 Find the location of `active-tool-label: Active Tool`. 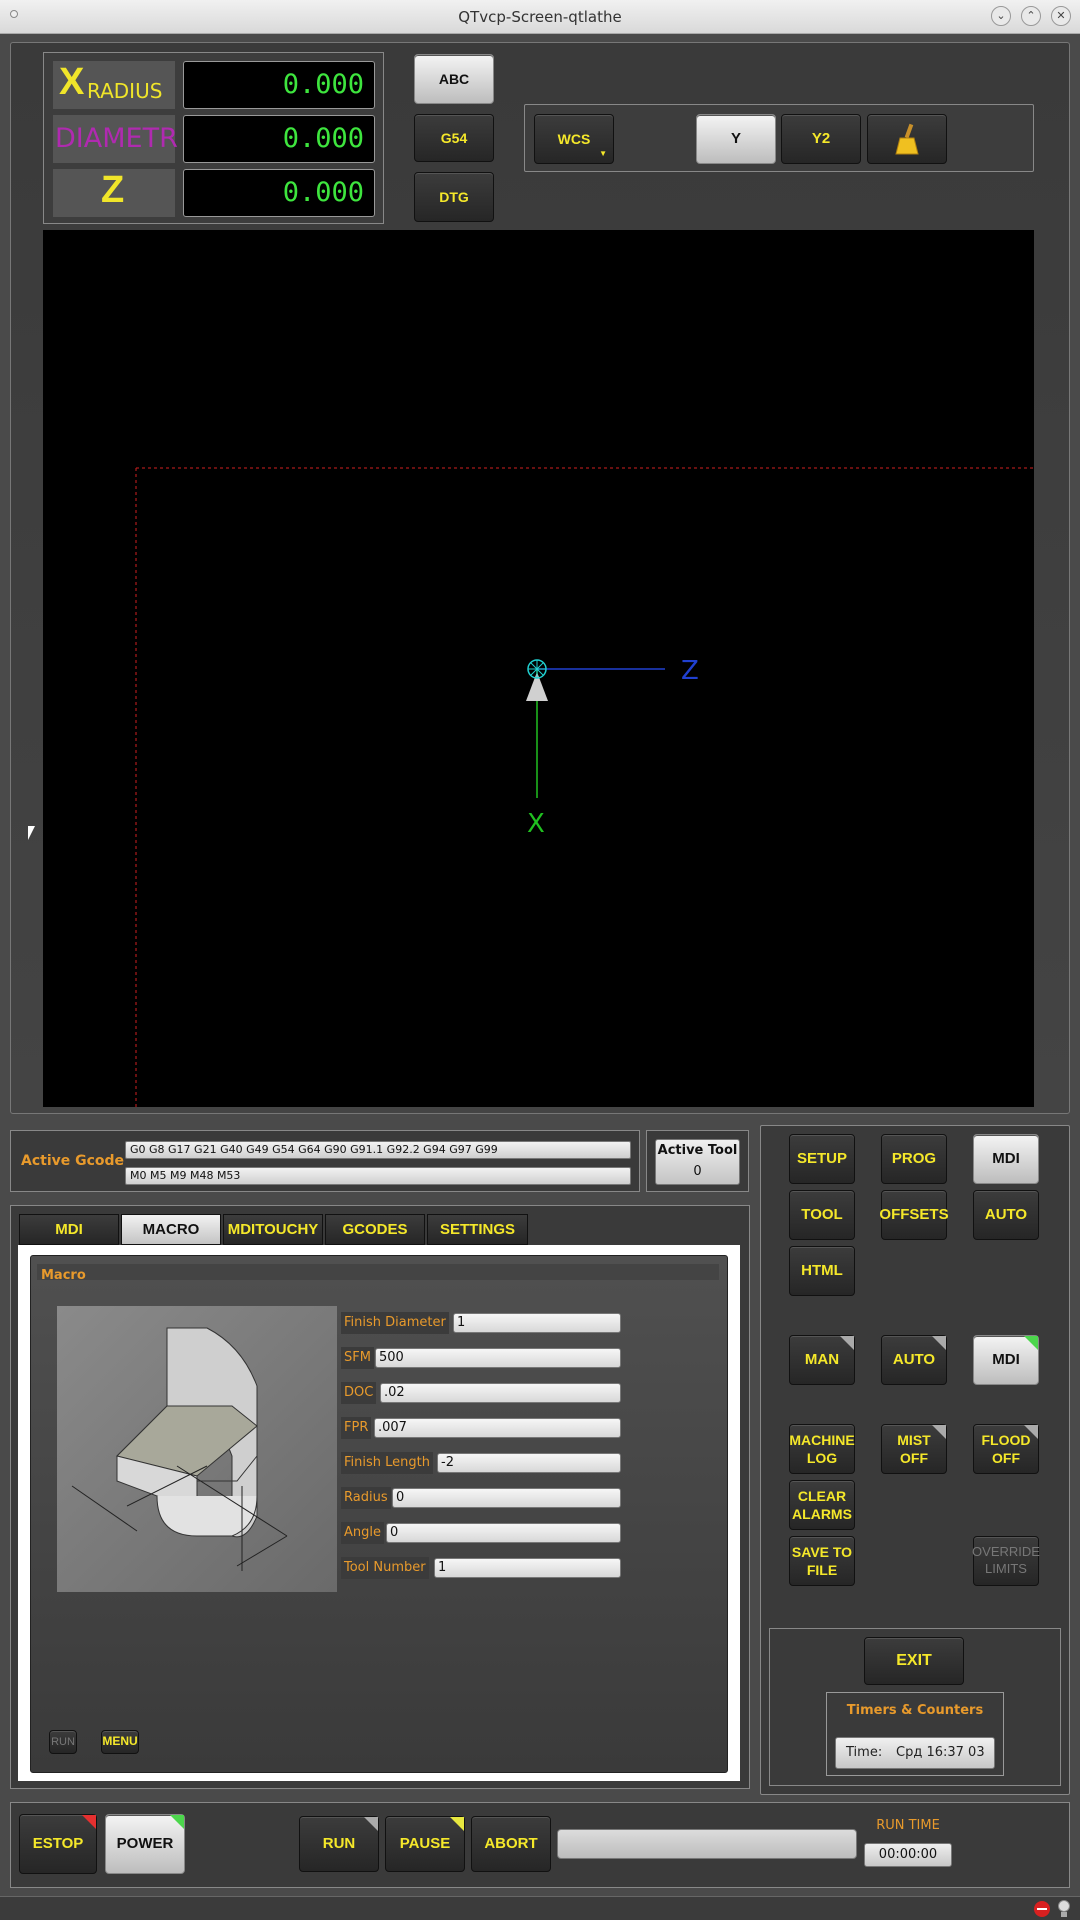

active-tool-label: Active Tool is located at coordinates (697, 1150).